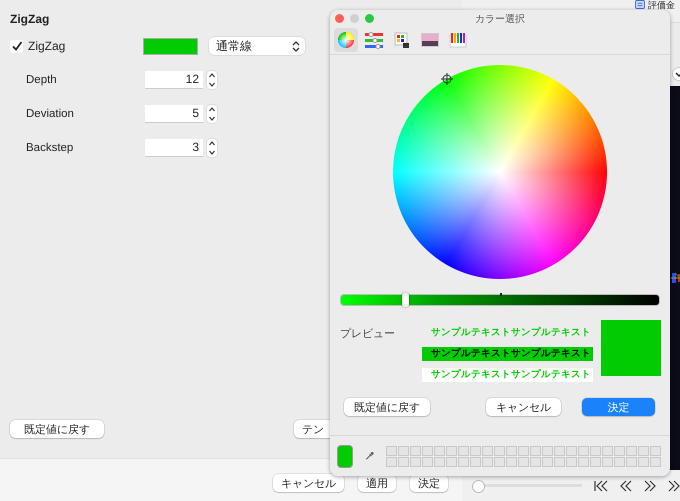  I want to click on reset-button: 既定値に戻す, so click(57, 429).